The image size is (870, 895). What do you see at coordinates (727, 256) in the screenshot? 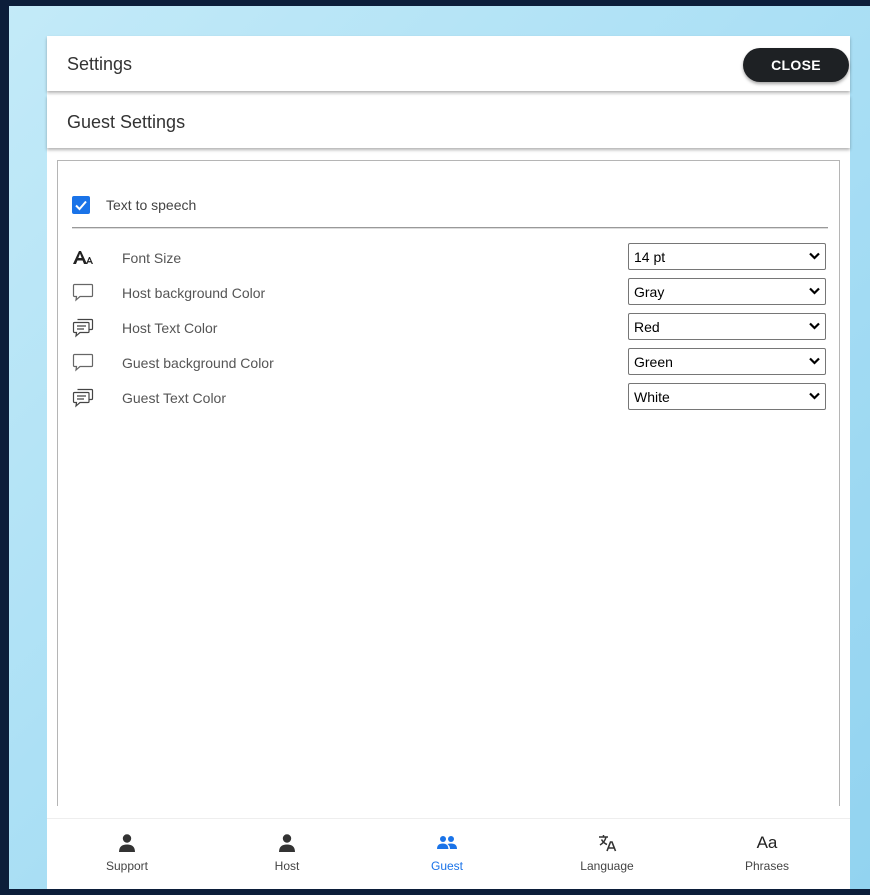
I see `font-size-select: 14 pt` at bounding box center [727, 256].